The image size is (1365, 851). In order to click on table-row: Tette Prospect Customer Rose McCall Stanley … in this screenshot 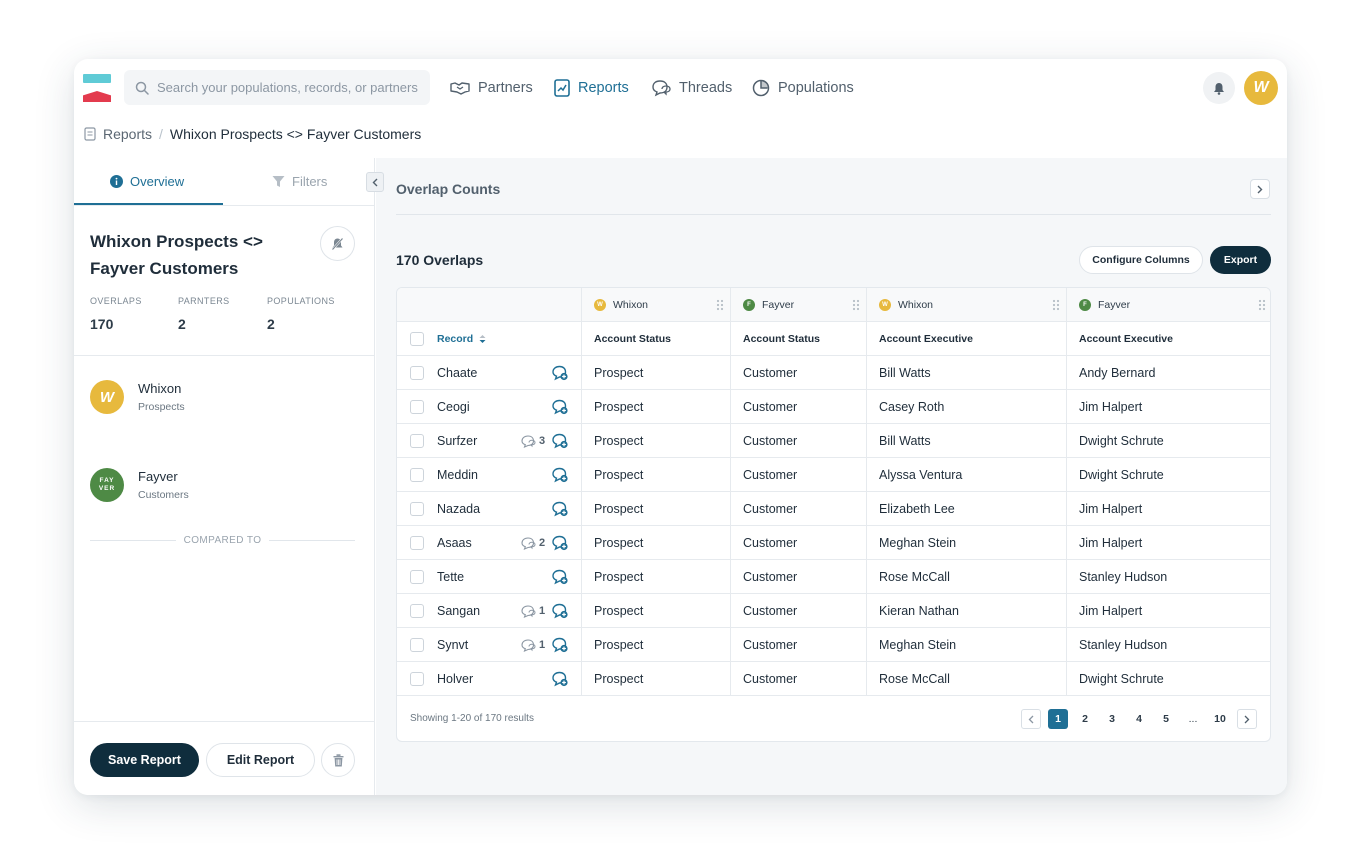, I will do `click(833, 577)`.